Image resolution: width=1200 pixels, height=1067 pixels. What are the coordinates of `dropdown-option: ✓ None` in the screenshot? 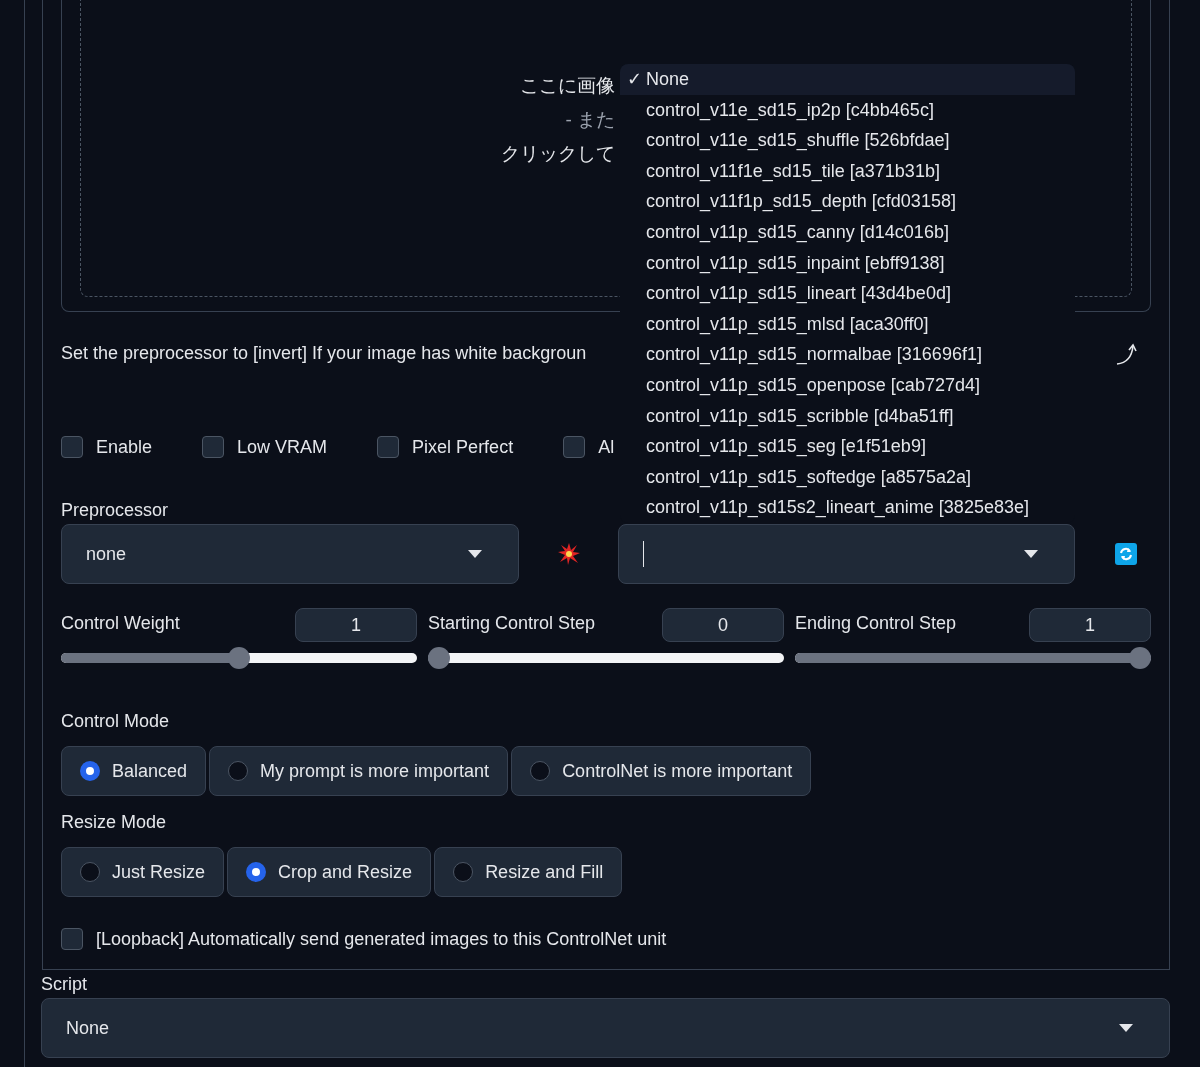 It's located at (847, 79).